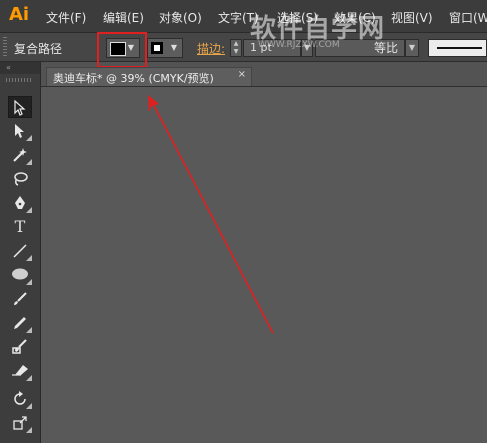 The image size is (487, 443). Describe the element at coordinates (211, 214) in the screenshot. I see `annotation-arrow` at that location.